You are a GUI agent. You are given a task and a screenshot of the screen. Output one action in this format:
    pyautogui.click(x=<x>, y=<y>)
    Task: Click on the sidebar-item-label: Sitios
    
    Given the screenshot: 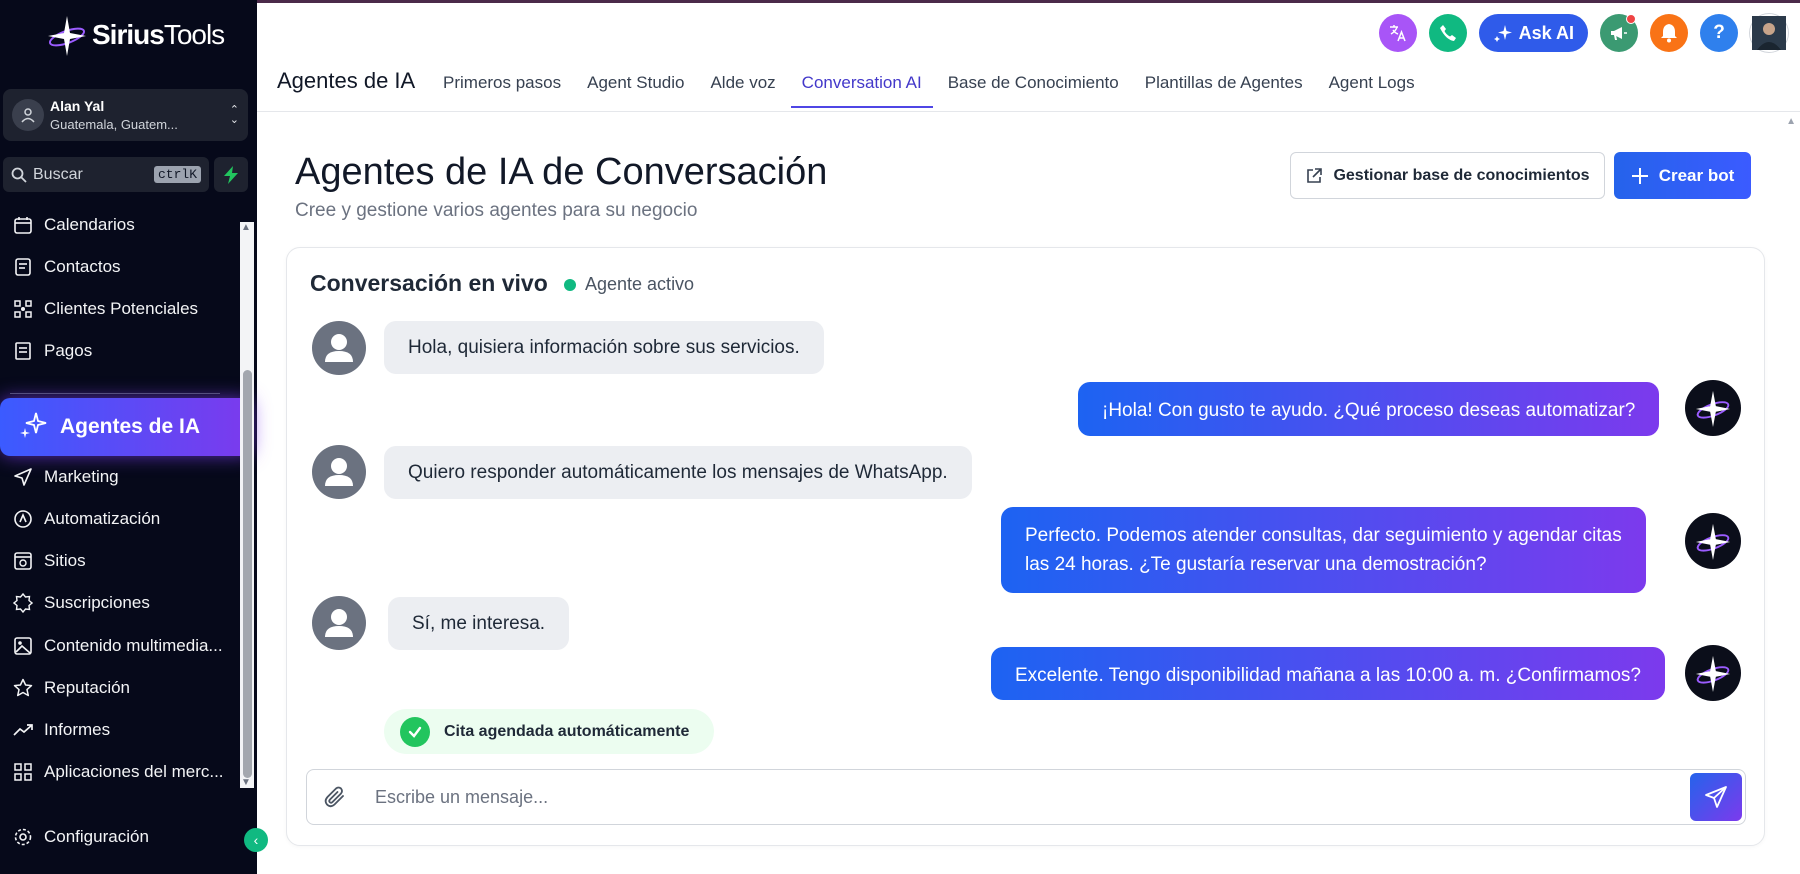 What is the action you would take?
    pyautogui.click(x=65, y=560)
    